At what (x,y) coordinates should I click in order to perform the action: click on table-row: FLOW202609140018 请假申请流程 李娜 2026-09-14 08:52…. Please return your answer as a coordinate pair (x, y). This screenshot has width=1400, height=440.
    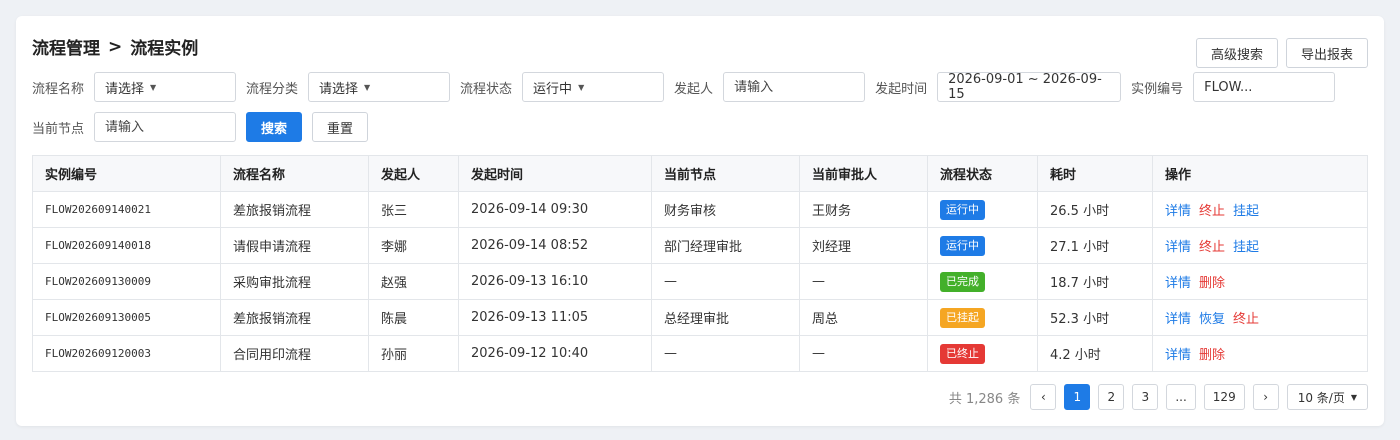
    Looking at the image, I should click on (700, 245).